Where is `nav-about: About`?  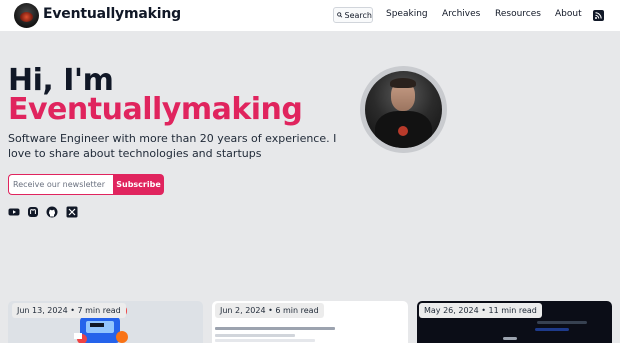 nav-about: About is located at coordinates (568, 14).